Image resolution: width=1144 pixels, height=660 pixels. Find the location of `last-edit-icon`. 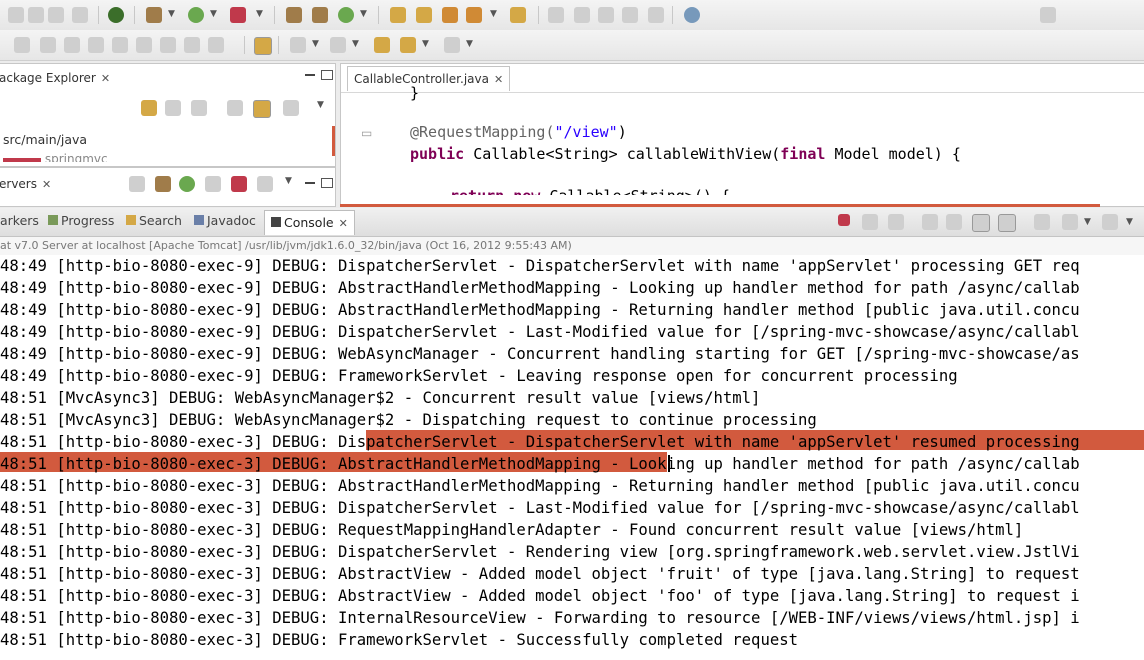

last-edit-icon is located at coordinates (382, 45).